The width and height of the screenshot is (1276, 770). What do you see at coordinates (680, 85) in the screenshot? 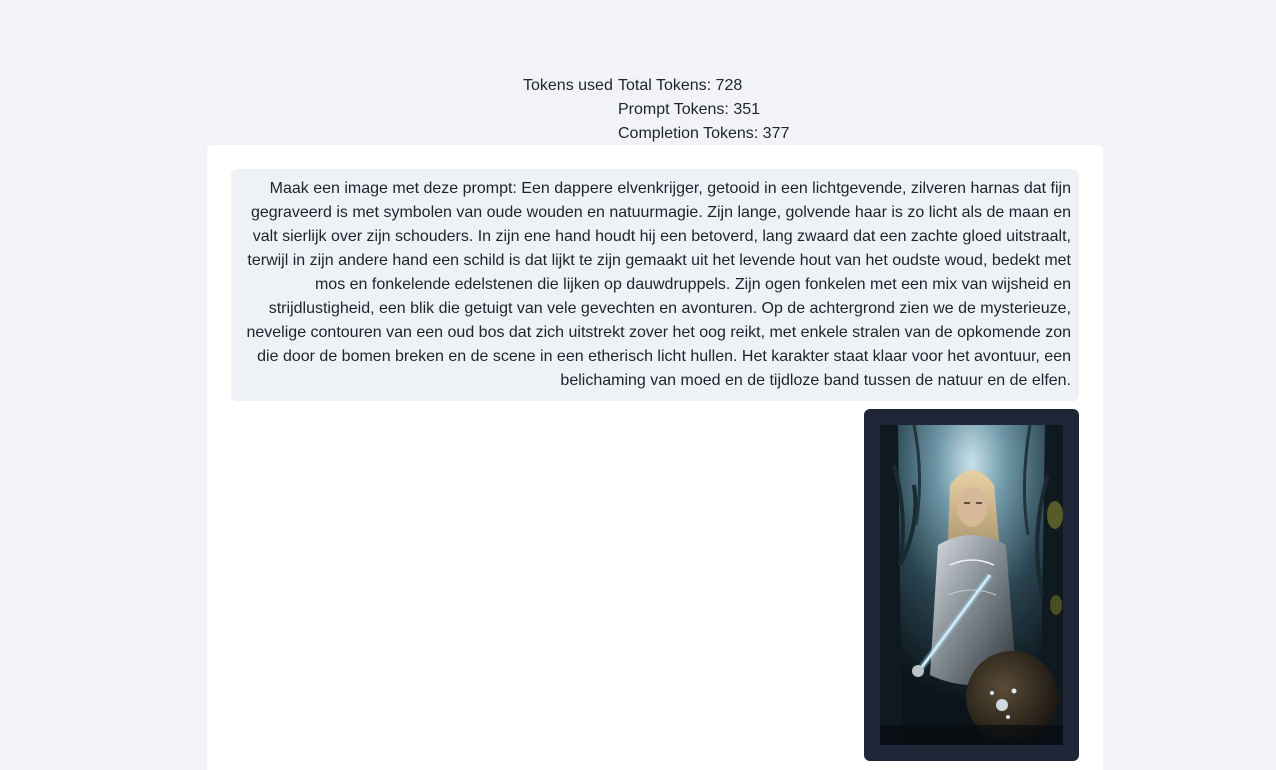
I see `total-tokens: Total Tokens: 728` at bounding box center [680, 85].